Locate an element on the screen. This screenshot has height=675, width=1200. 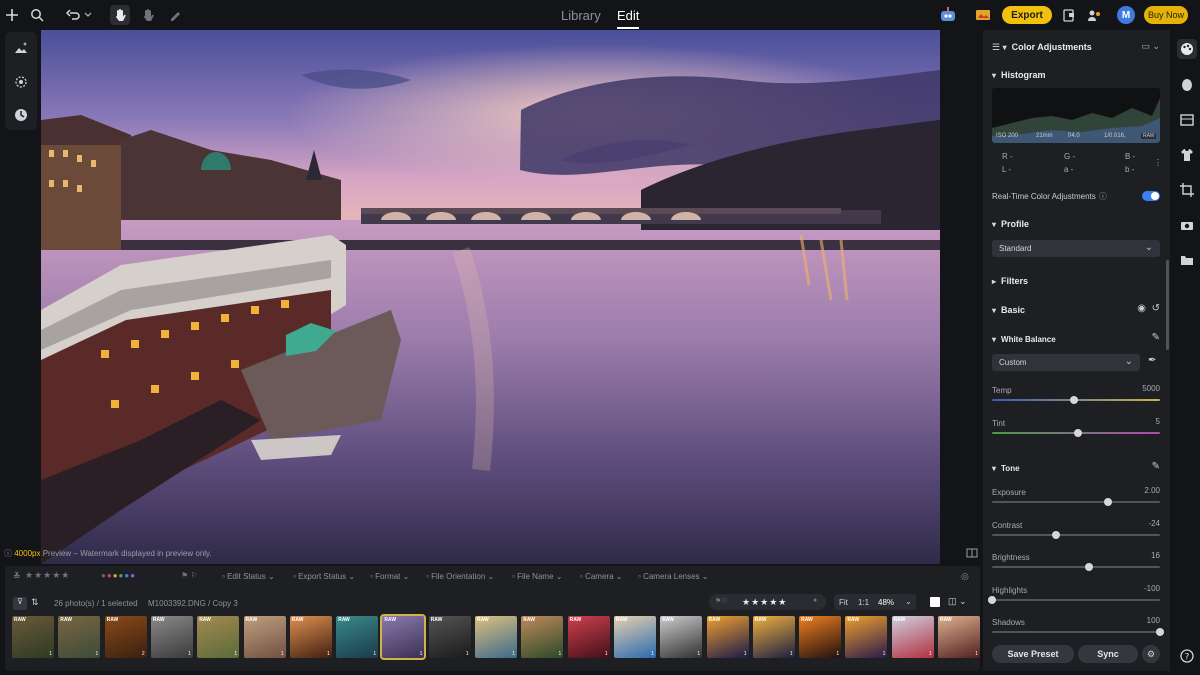
one-to-one-button: 1:1 is located at coordinates (863, 602).